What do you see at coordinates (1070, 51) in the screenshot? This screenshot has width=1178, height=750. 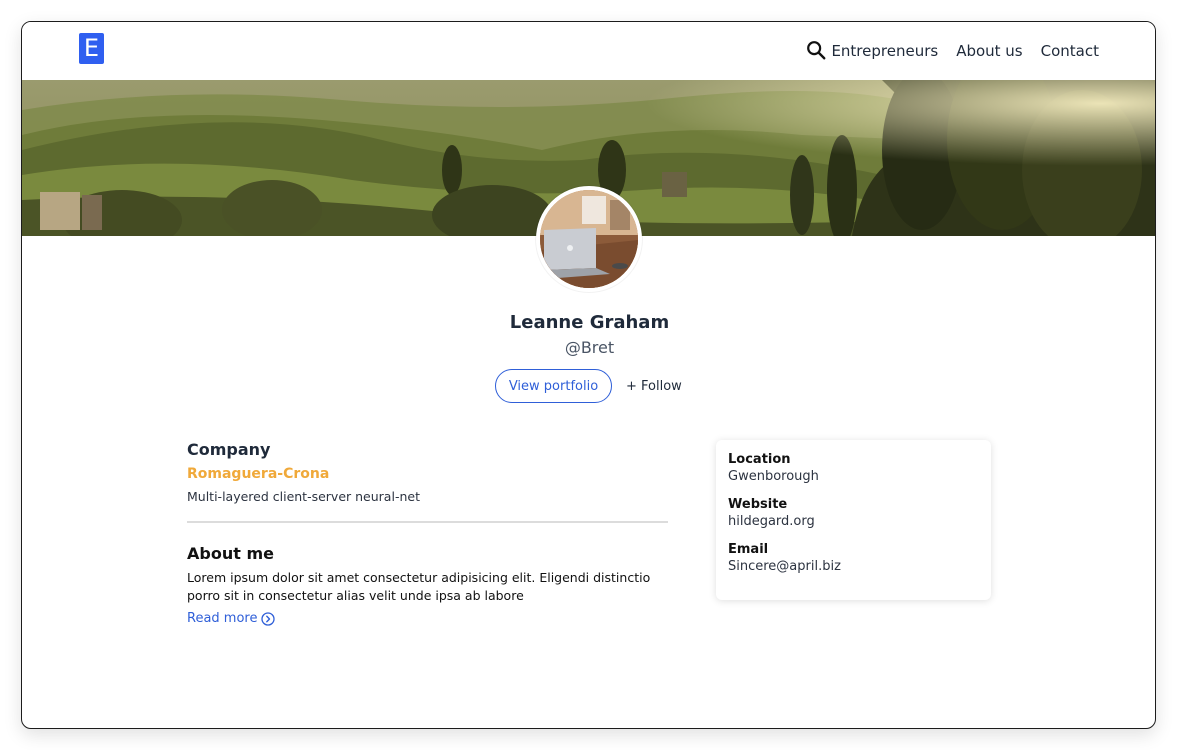 I see `nav-link-contact: Contact` at bounding box center [1070, 51].